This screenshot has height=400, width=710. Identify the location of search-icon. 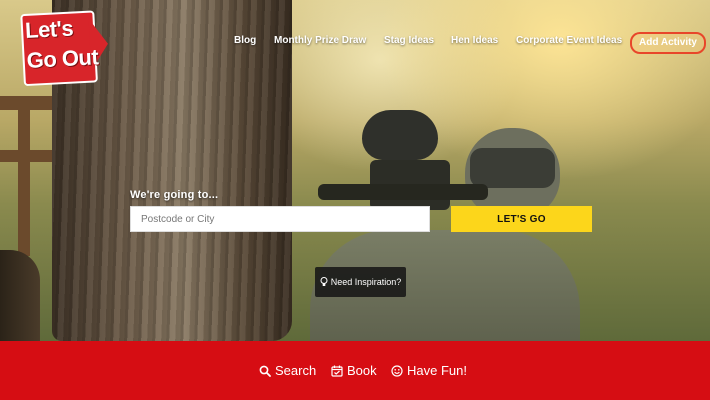
(265, 371).